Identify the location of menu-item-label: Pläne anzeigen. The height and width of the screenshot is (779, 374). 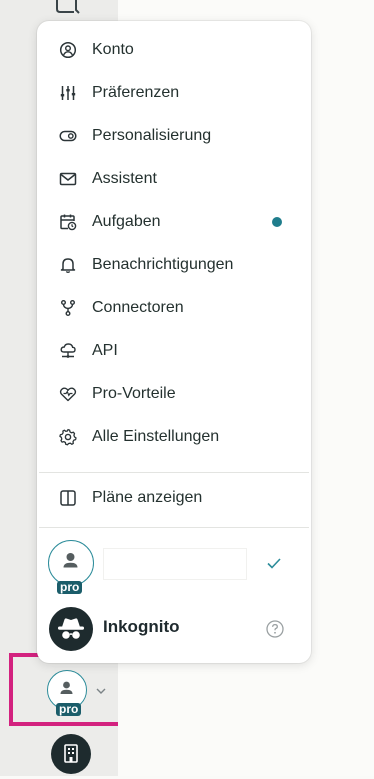
(147, 497).